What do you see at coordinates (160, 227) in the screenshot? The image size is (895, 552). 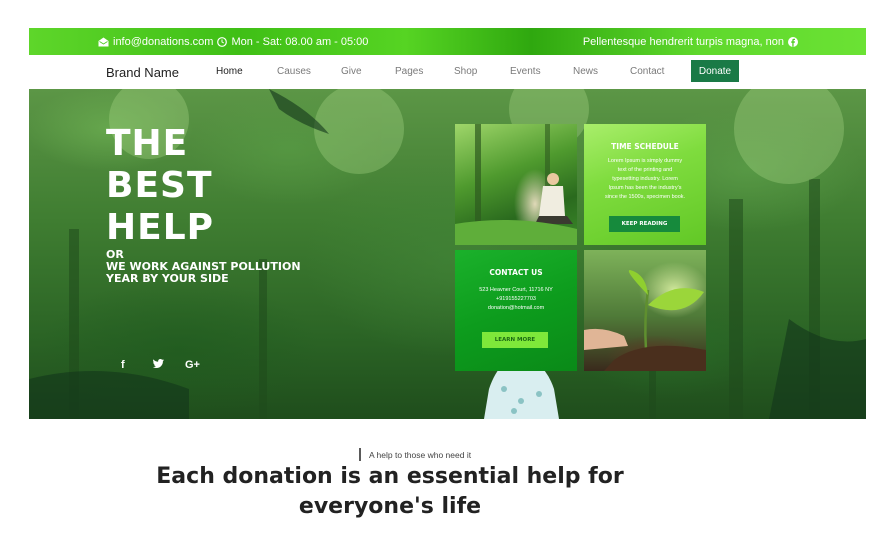 I see `hero-title-line: HELP` at bounding box center [160, 227].